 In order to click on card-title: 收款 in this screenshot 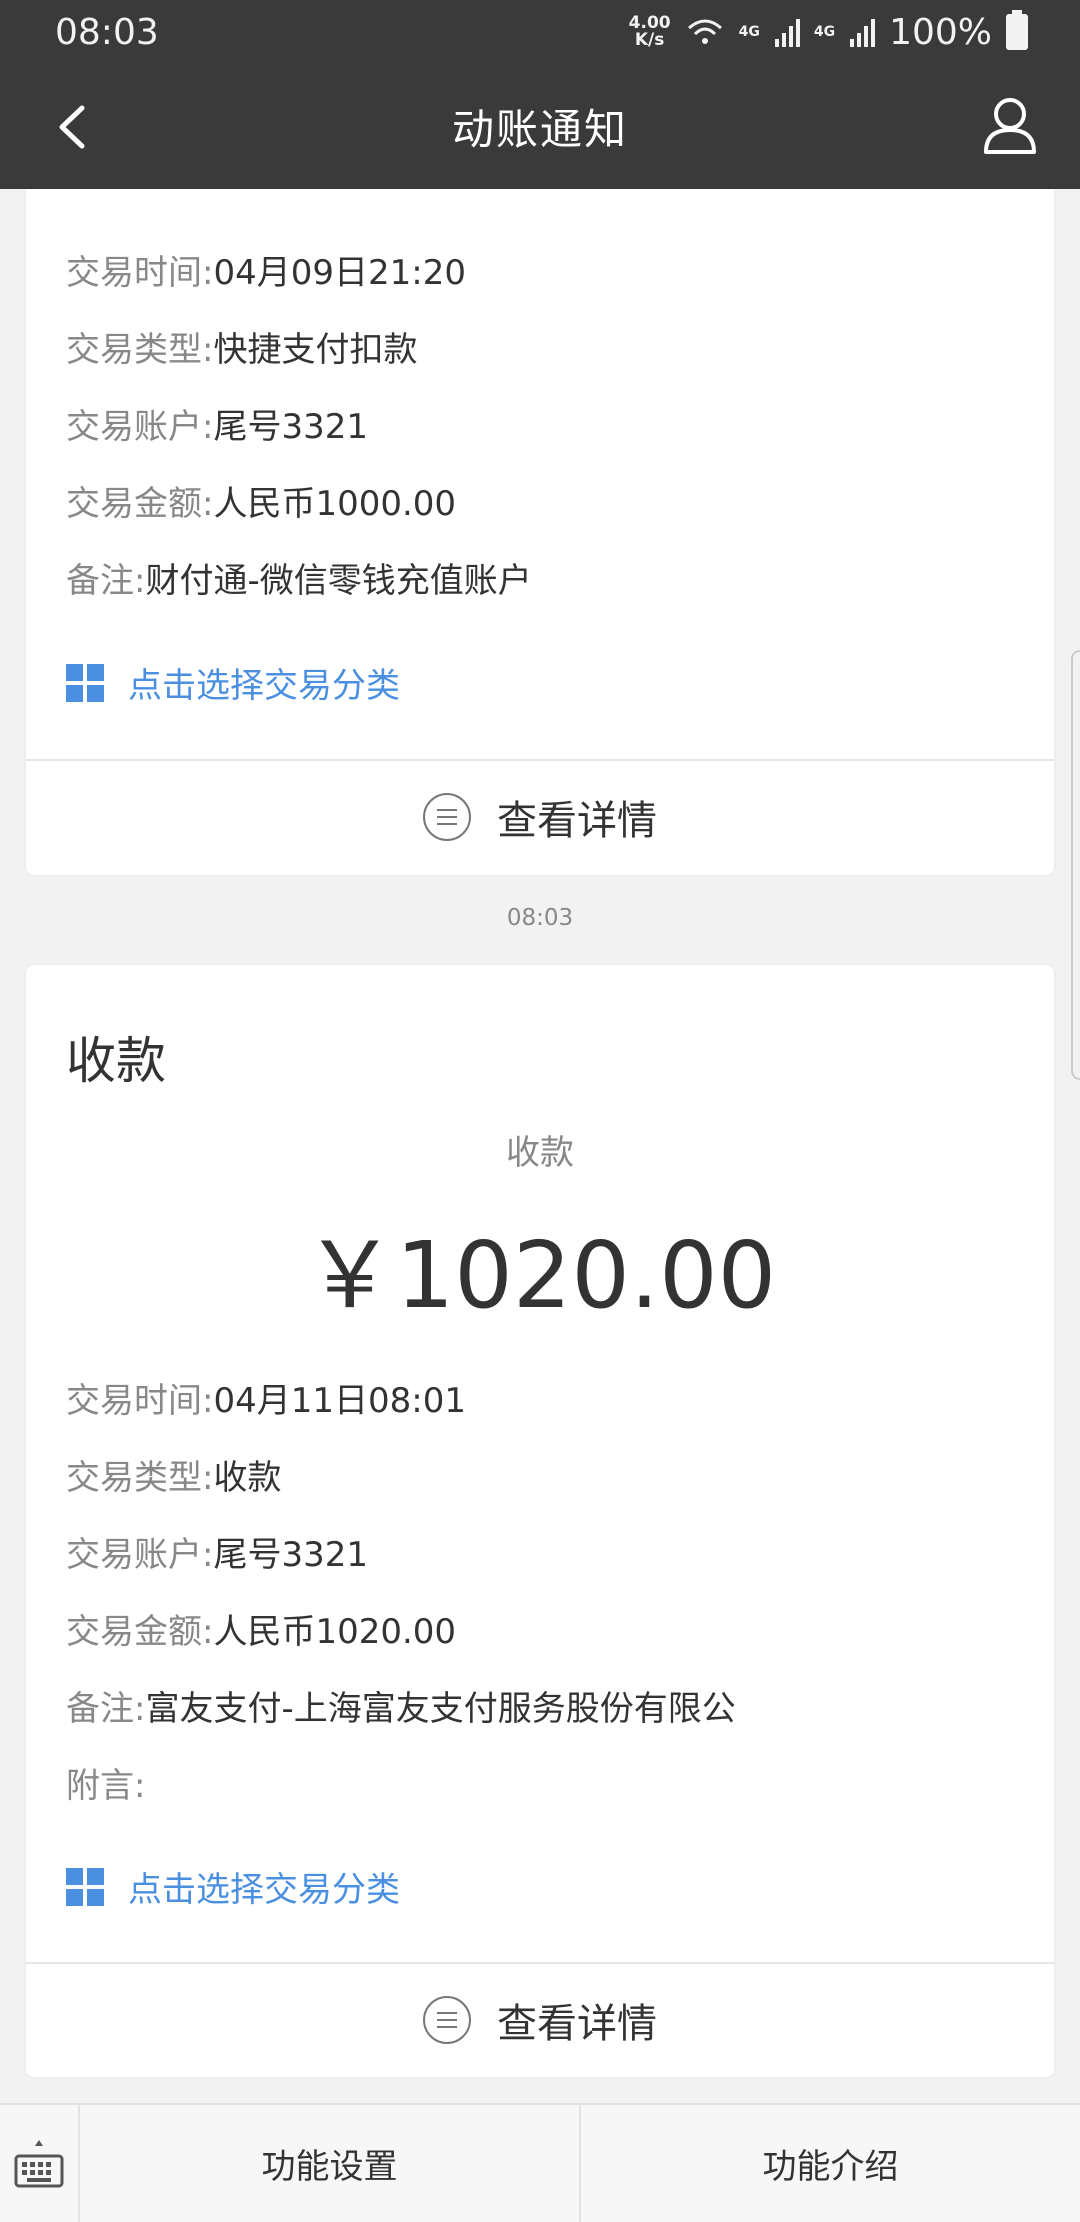, I will do `click(116, 1061)`.